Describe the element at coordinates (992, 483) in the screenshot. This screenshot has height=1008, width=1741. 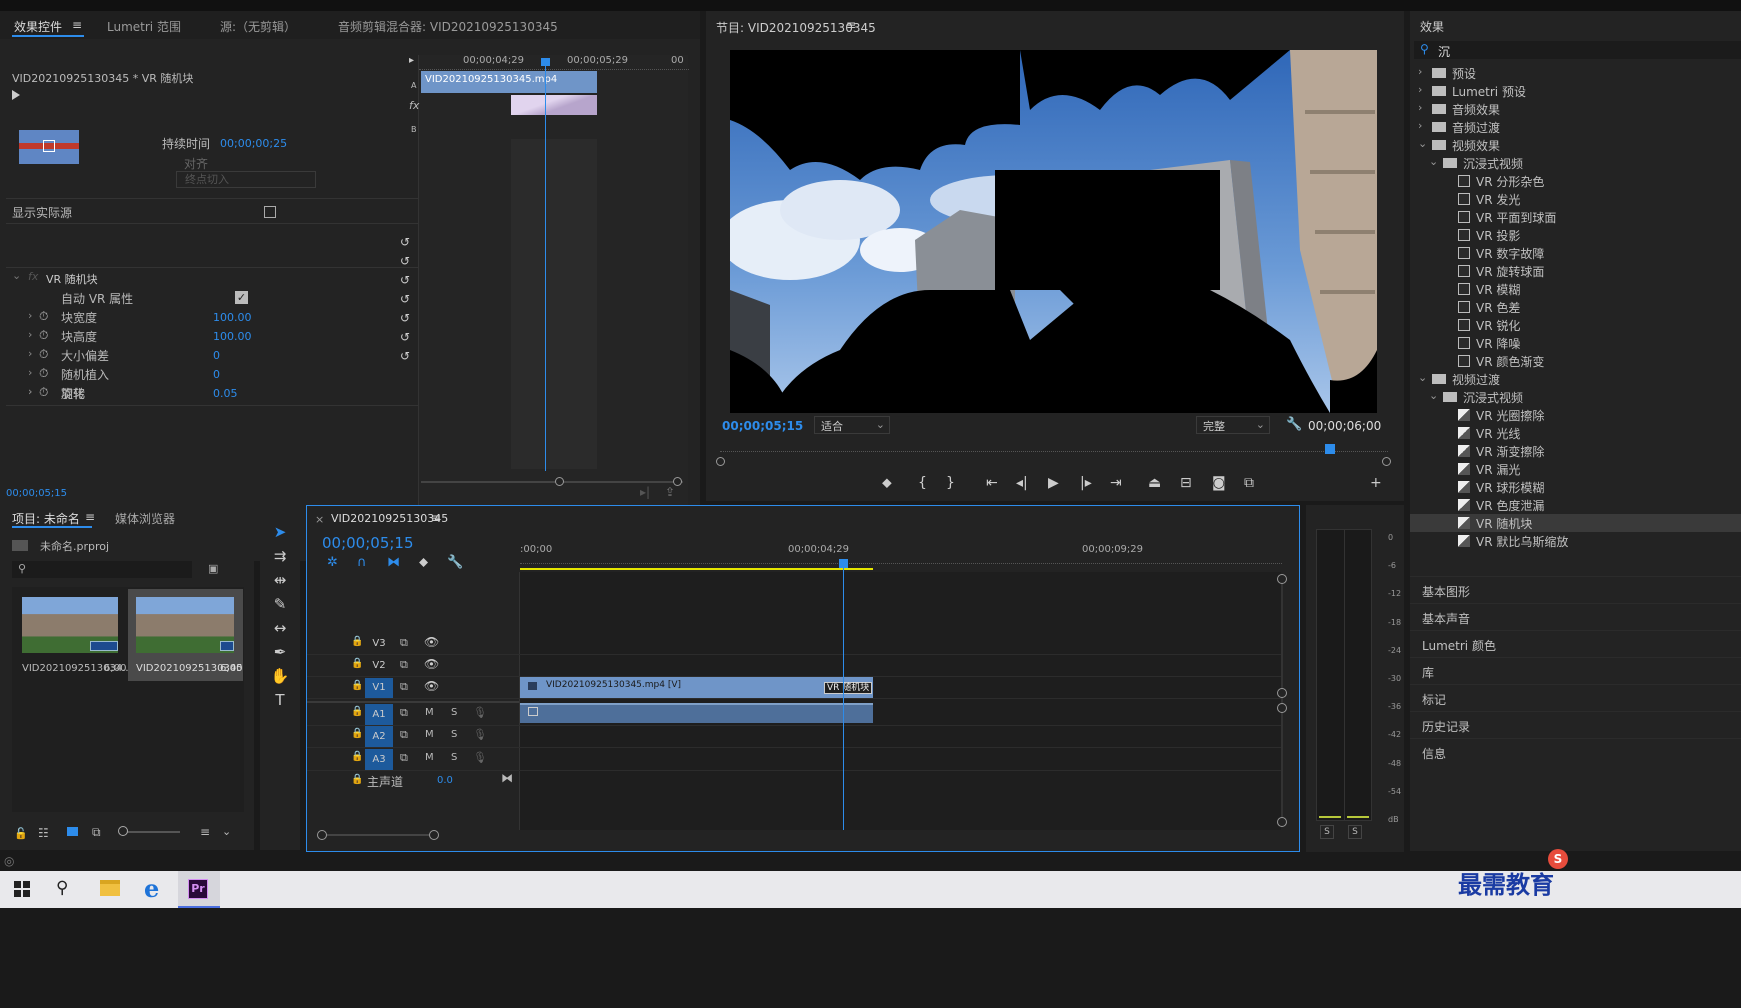
I see `go-to-in-icon: ⇤` at that location.